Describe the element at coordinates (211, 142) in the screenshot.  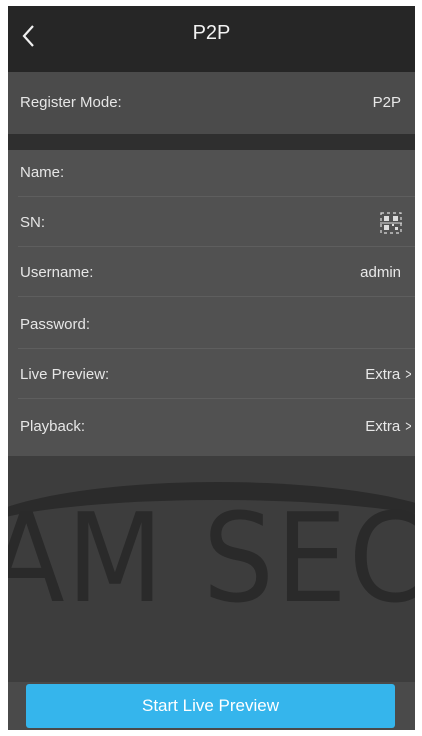
I see `section-gap` at that location.